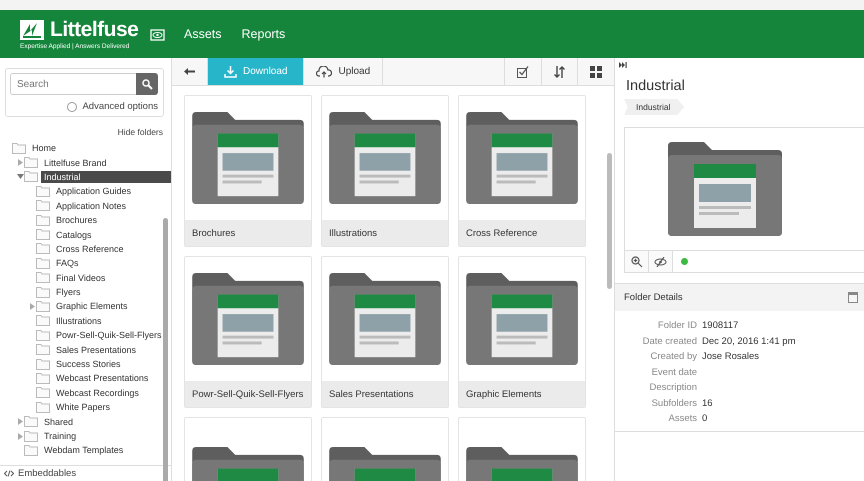  I want to click on status-dot, so click(684, 261).